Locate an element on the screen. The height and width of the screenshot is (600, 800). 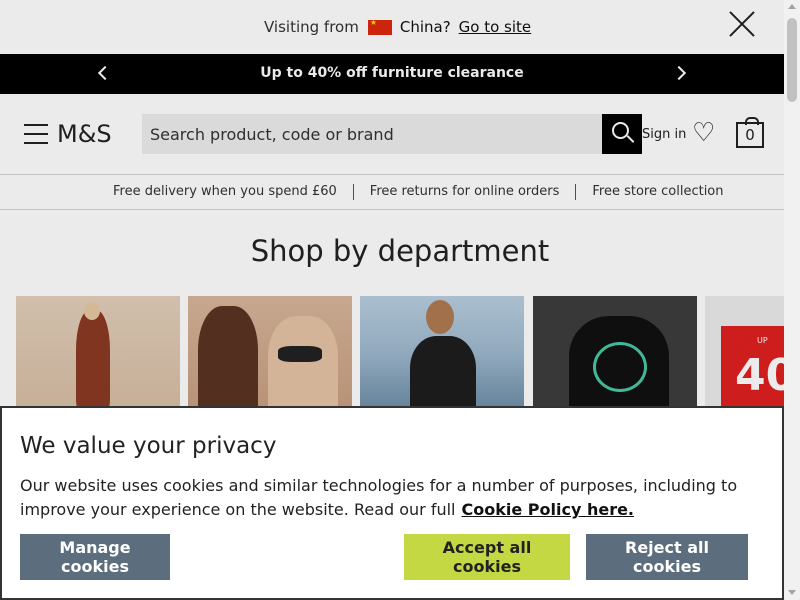
scroll-up-icon is located at coordinates (792, 6).